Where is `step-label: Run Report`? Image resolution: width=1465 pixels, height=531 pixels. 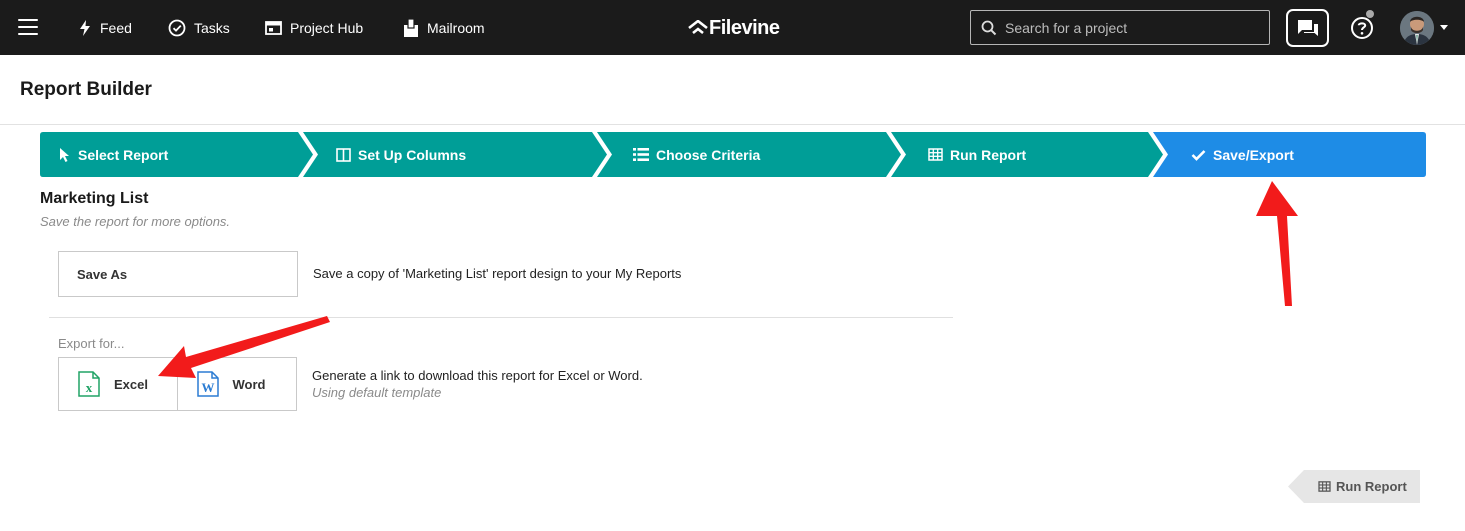 step-label: Run Report is located at coordinates (988, 154).